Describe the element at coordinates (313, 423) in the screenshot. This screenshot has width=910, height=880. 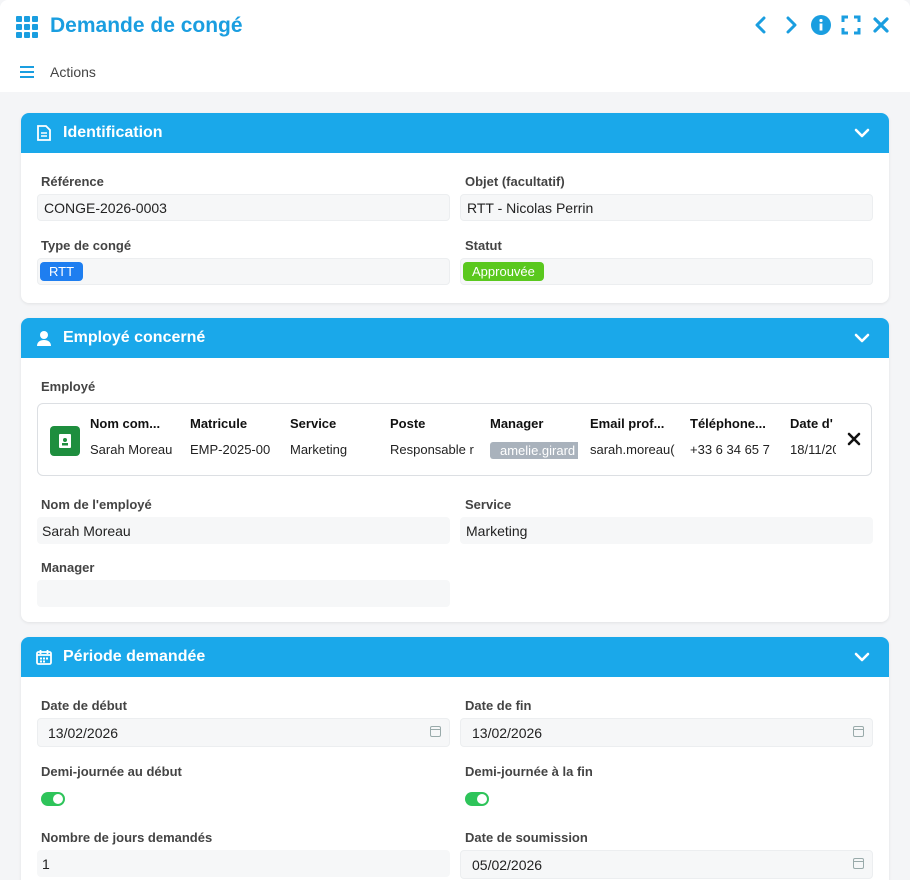
I see `emp-col-header: Service` at that location.